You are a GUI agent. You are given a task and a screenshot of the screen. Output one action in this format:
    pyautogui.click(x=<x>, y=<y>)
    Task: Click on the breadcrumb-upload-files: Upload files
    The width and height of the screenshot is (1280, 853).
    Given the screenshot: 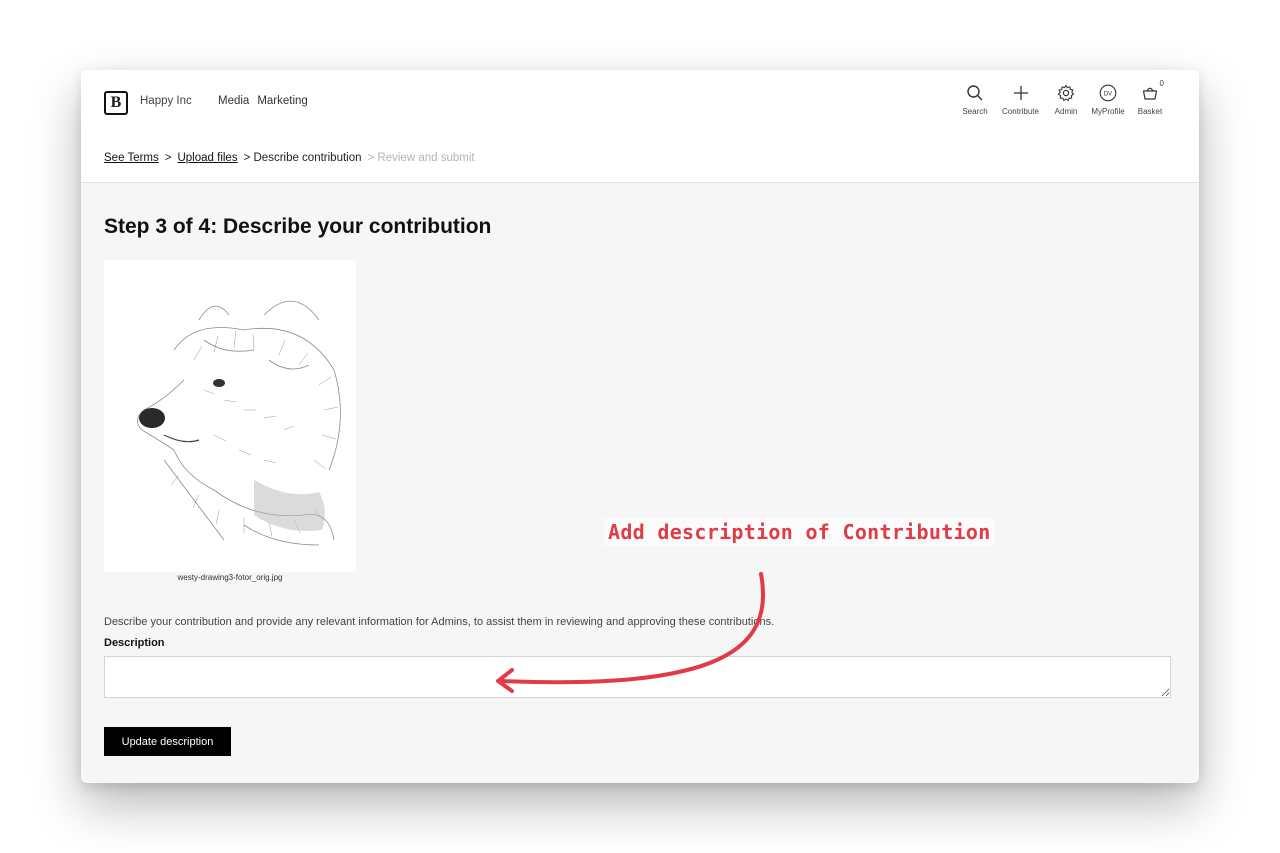 What is the action you would take?
    pyautogui.click(x=207, y=158)
    